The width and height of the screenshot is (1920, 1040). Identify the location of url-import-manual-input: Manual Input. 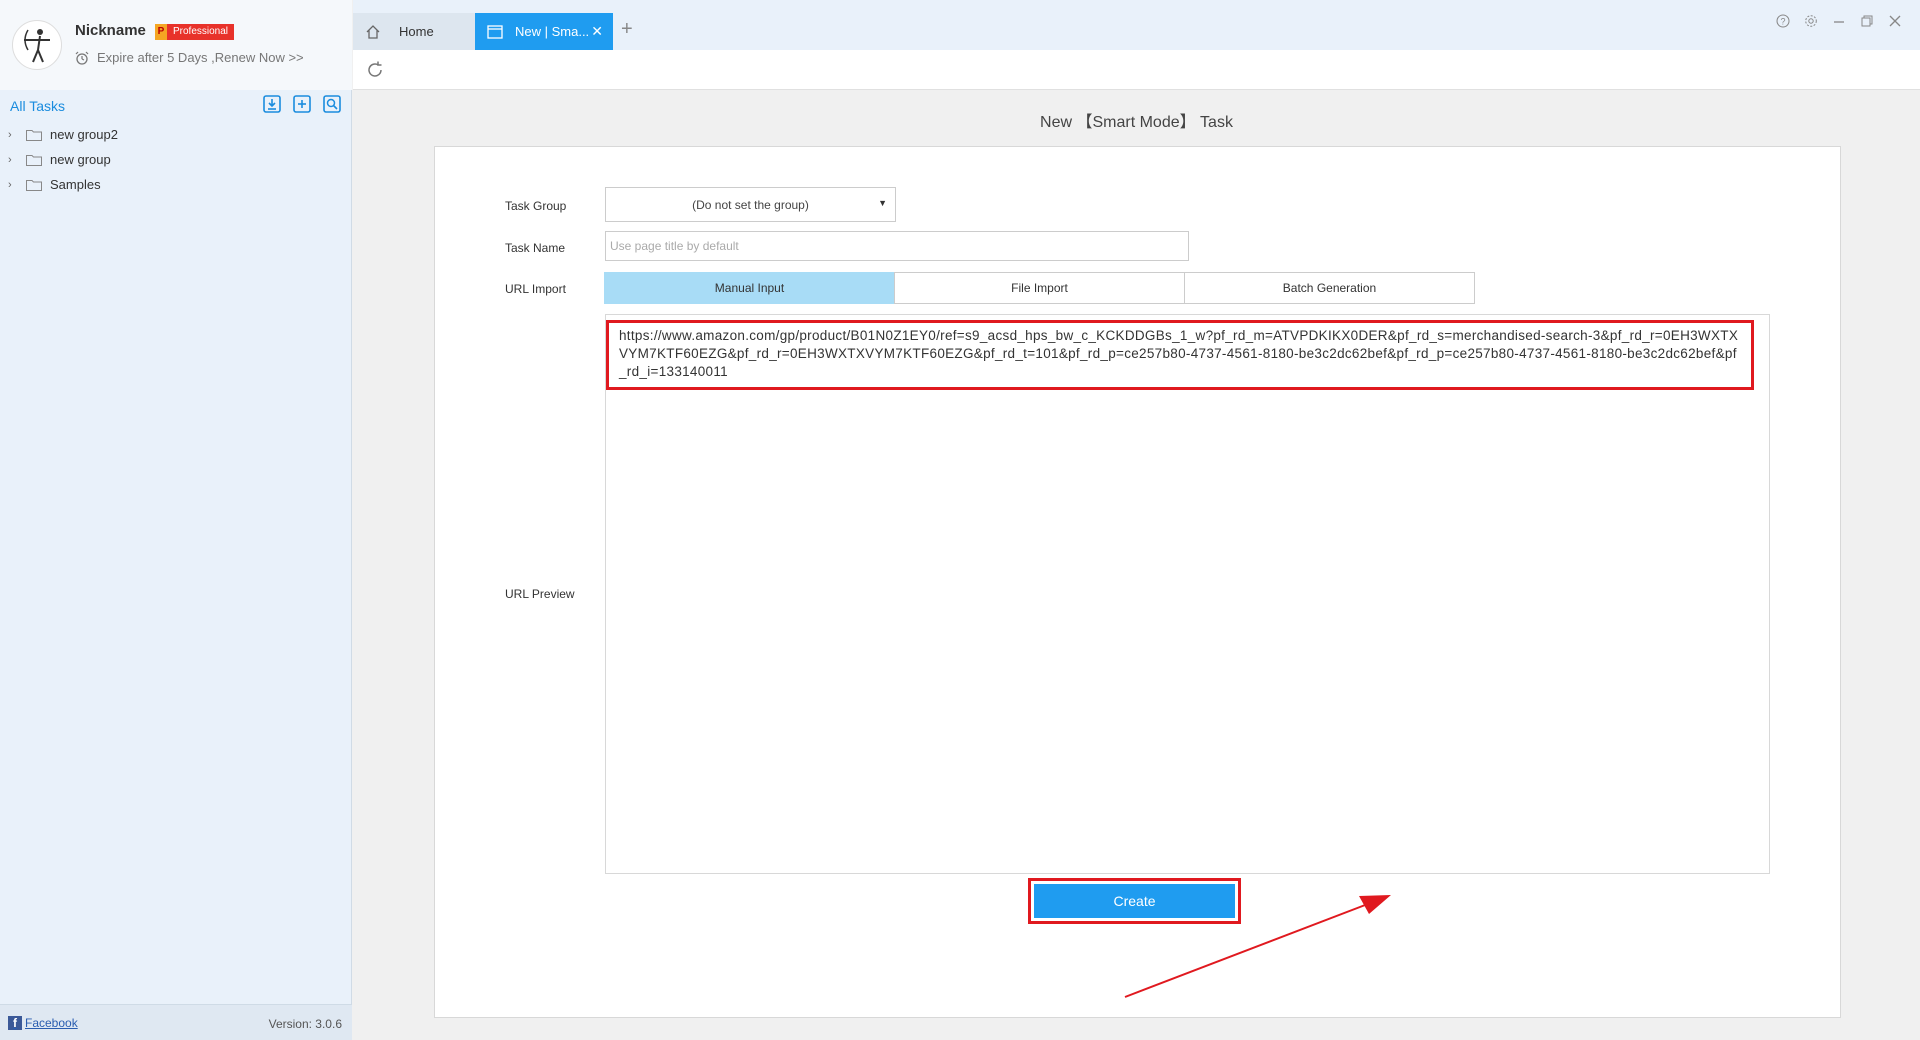
(749, 288).